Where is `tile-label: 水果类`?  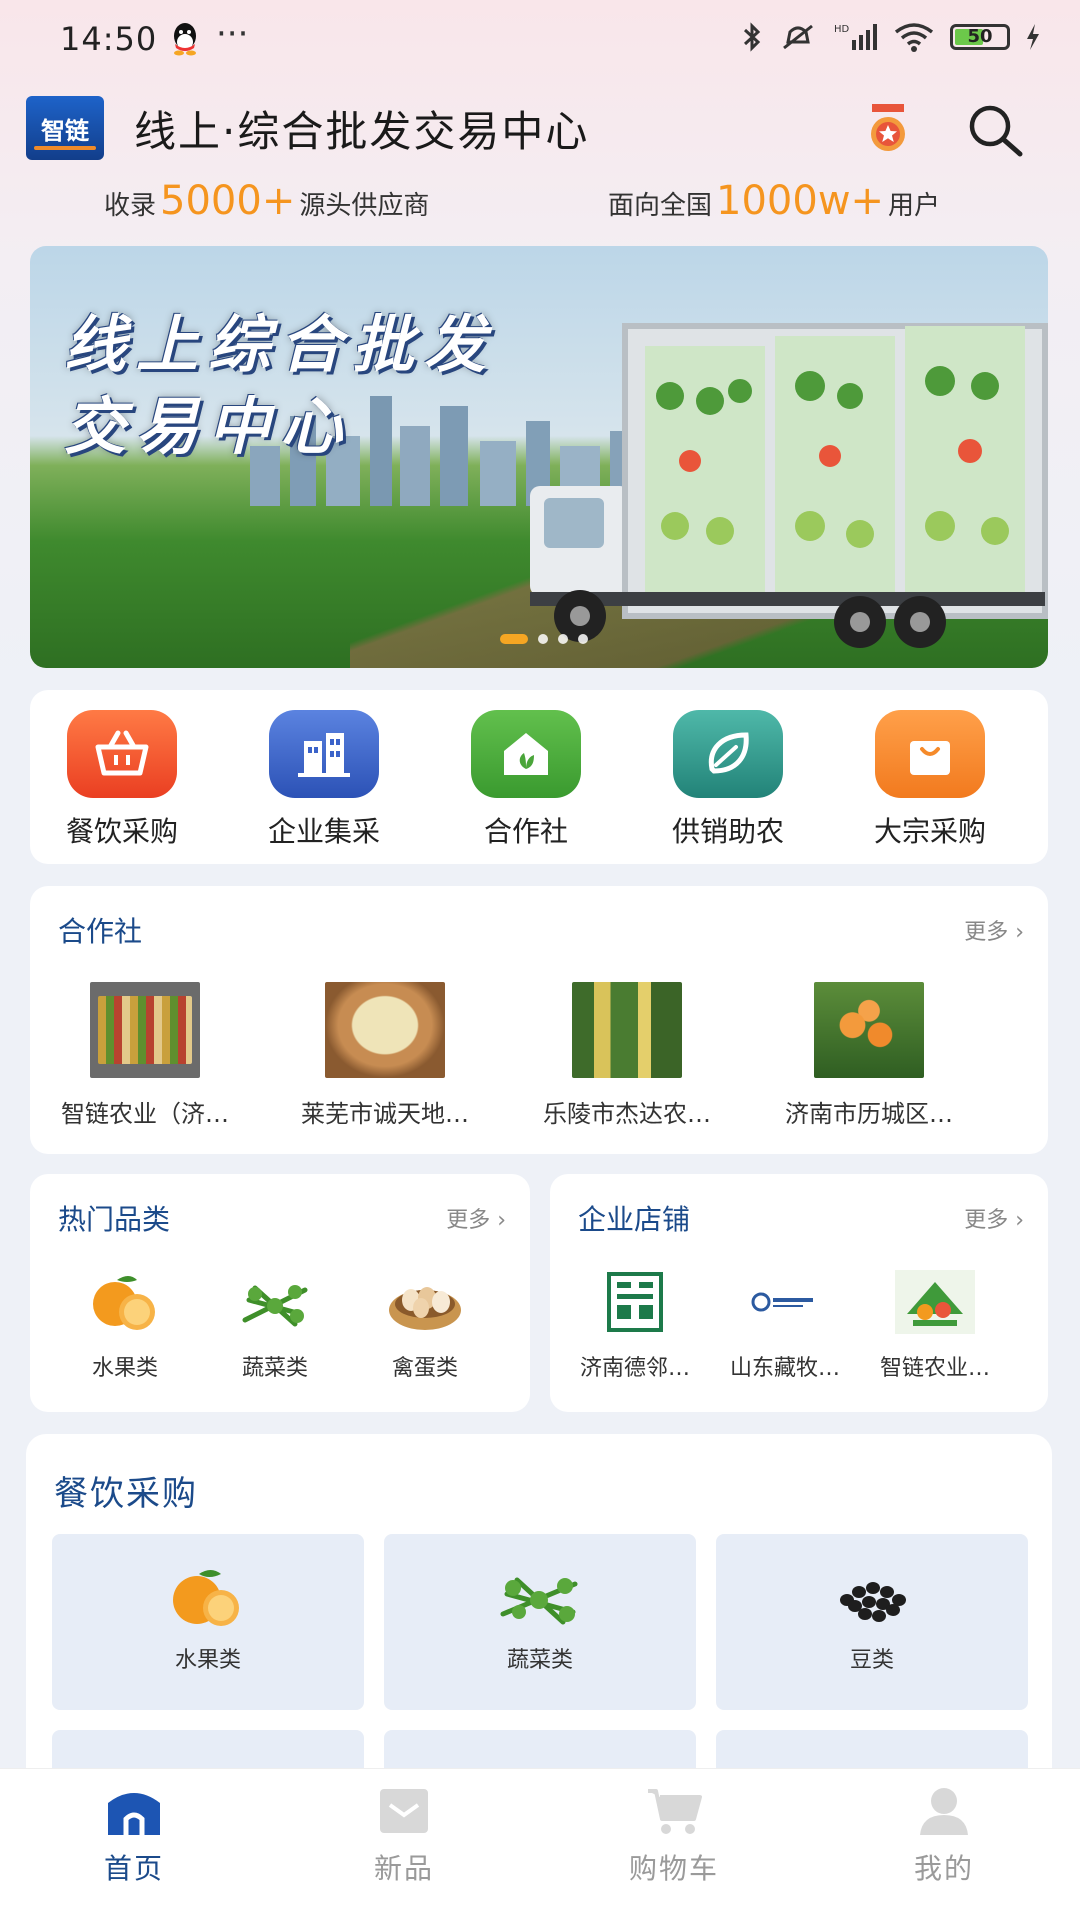
tile-label: 水果类 is located at coordinates (207, 1660).